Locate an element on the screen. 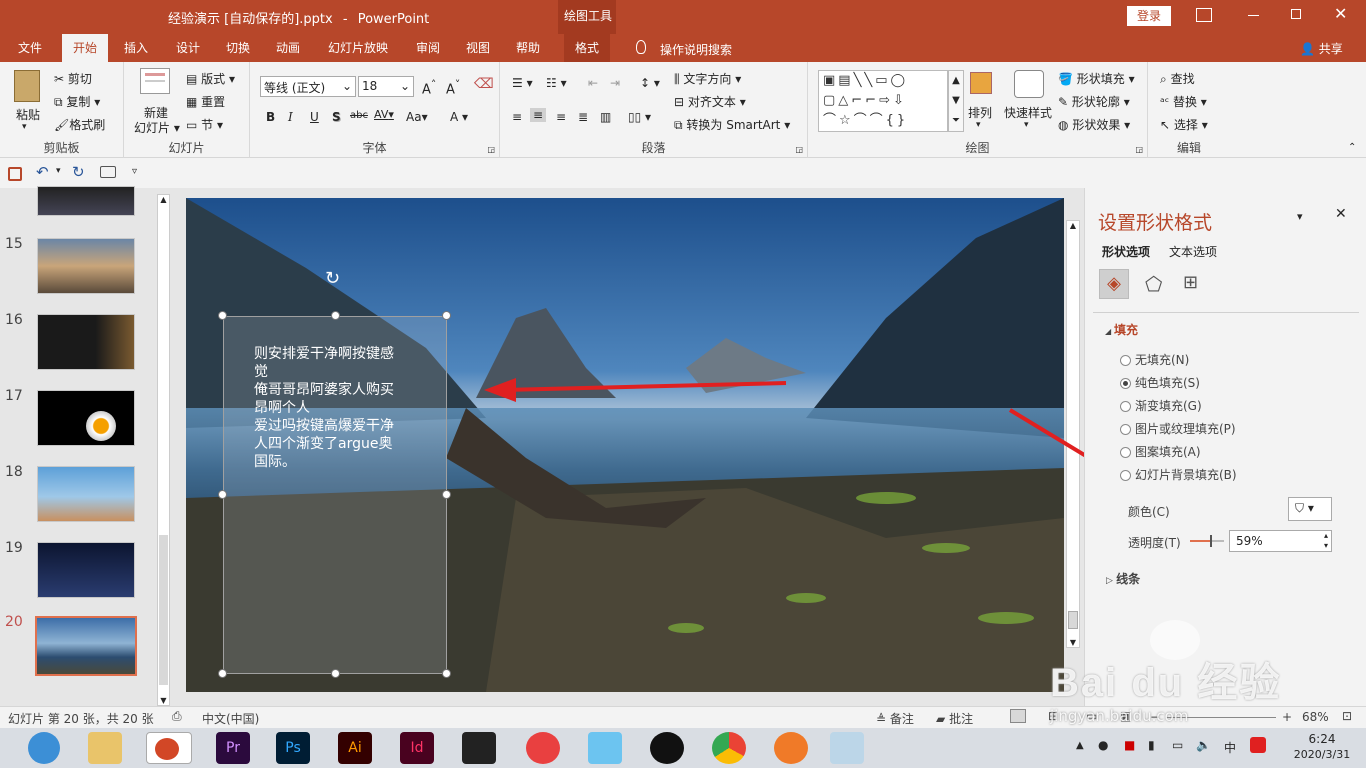 The image size is (1366, 768). align-left-icon: ≡ is located at coordinates (517, 117).